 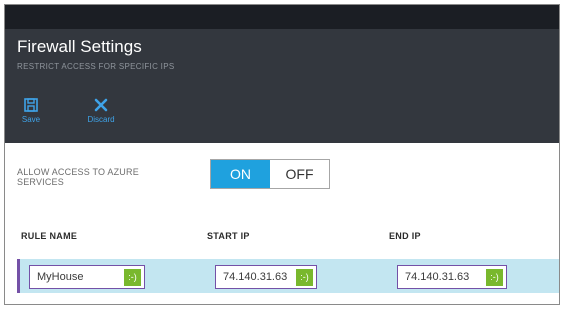 What do you see at coordinates (101, 119) in the screenshot?
I see `discard-label: Discard` at bounding box center [101, 119].